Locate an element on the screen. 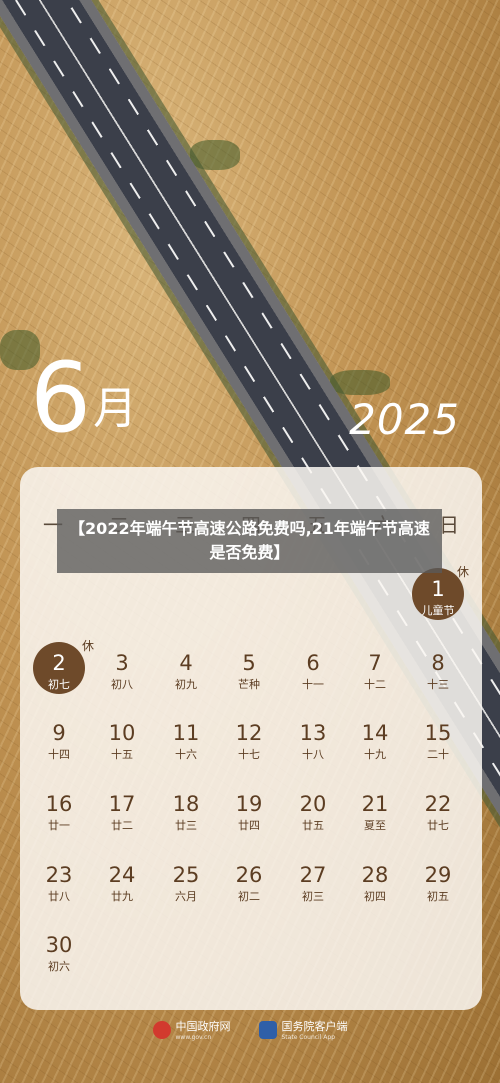 The height and width of the screenshot is (1083, 500). day-number: 29 is located at coordinates (438, 875).